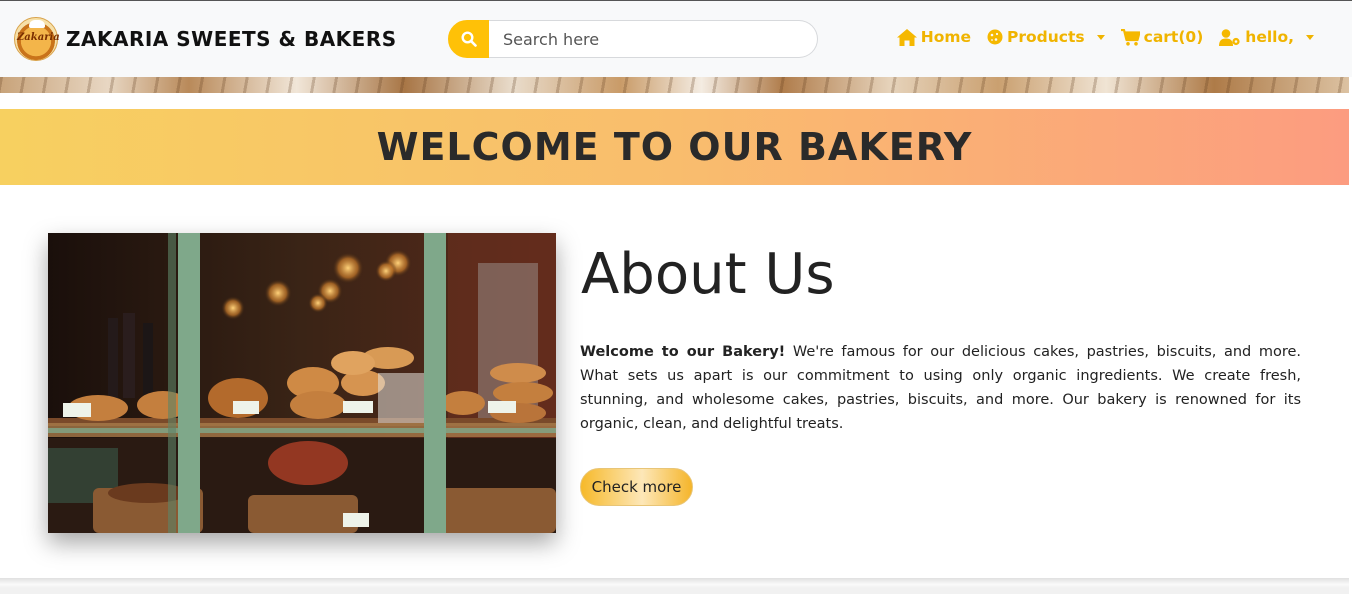 The width and height of the screenshot is (1352, 594). I want to click on hero-image-strip, so click(674, 85).